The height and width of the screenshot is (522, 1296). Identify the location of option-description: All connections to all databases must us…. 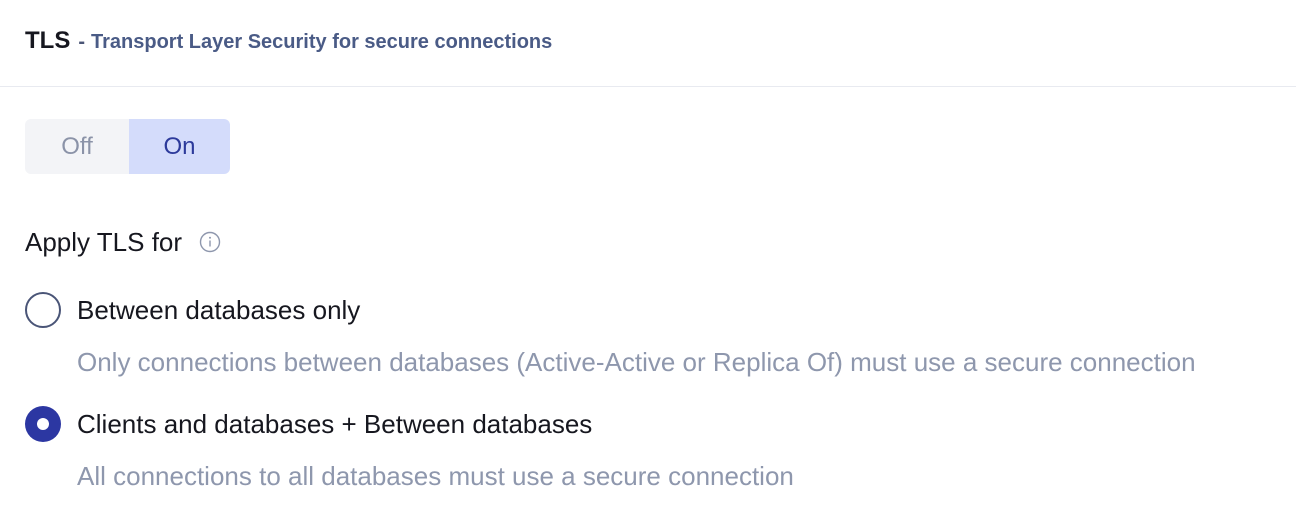
(435, 476).